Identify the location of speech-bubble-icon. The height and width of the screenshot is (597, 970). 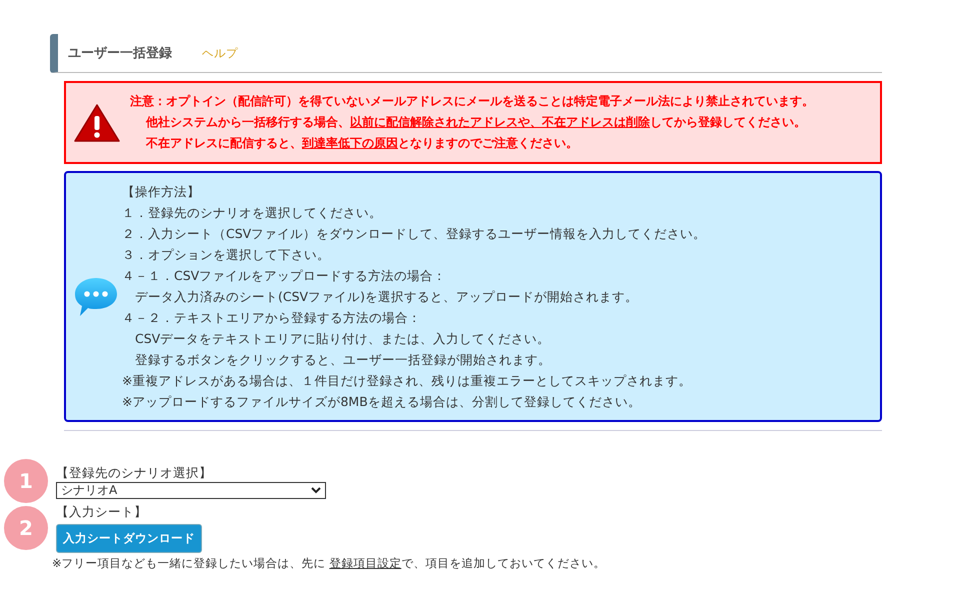
(96, 297).